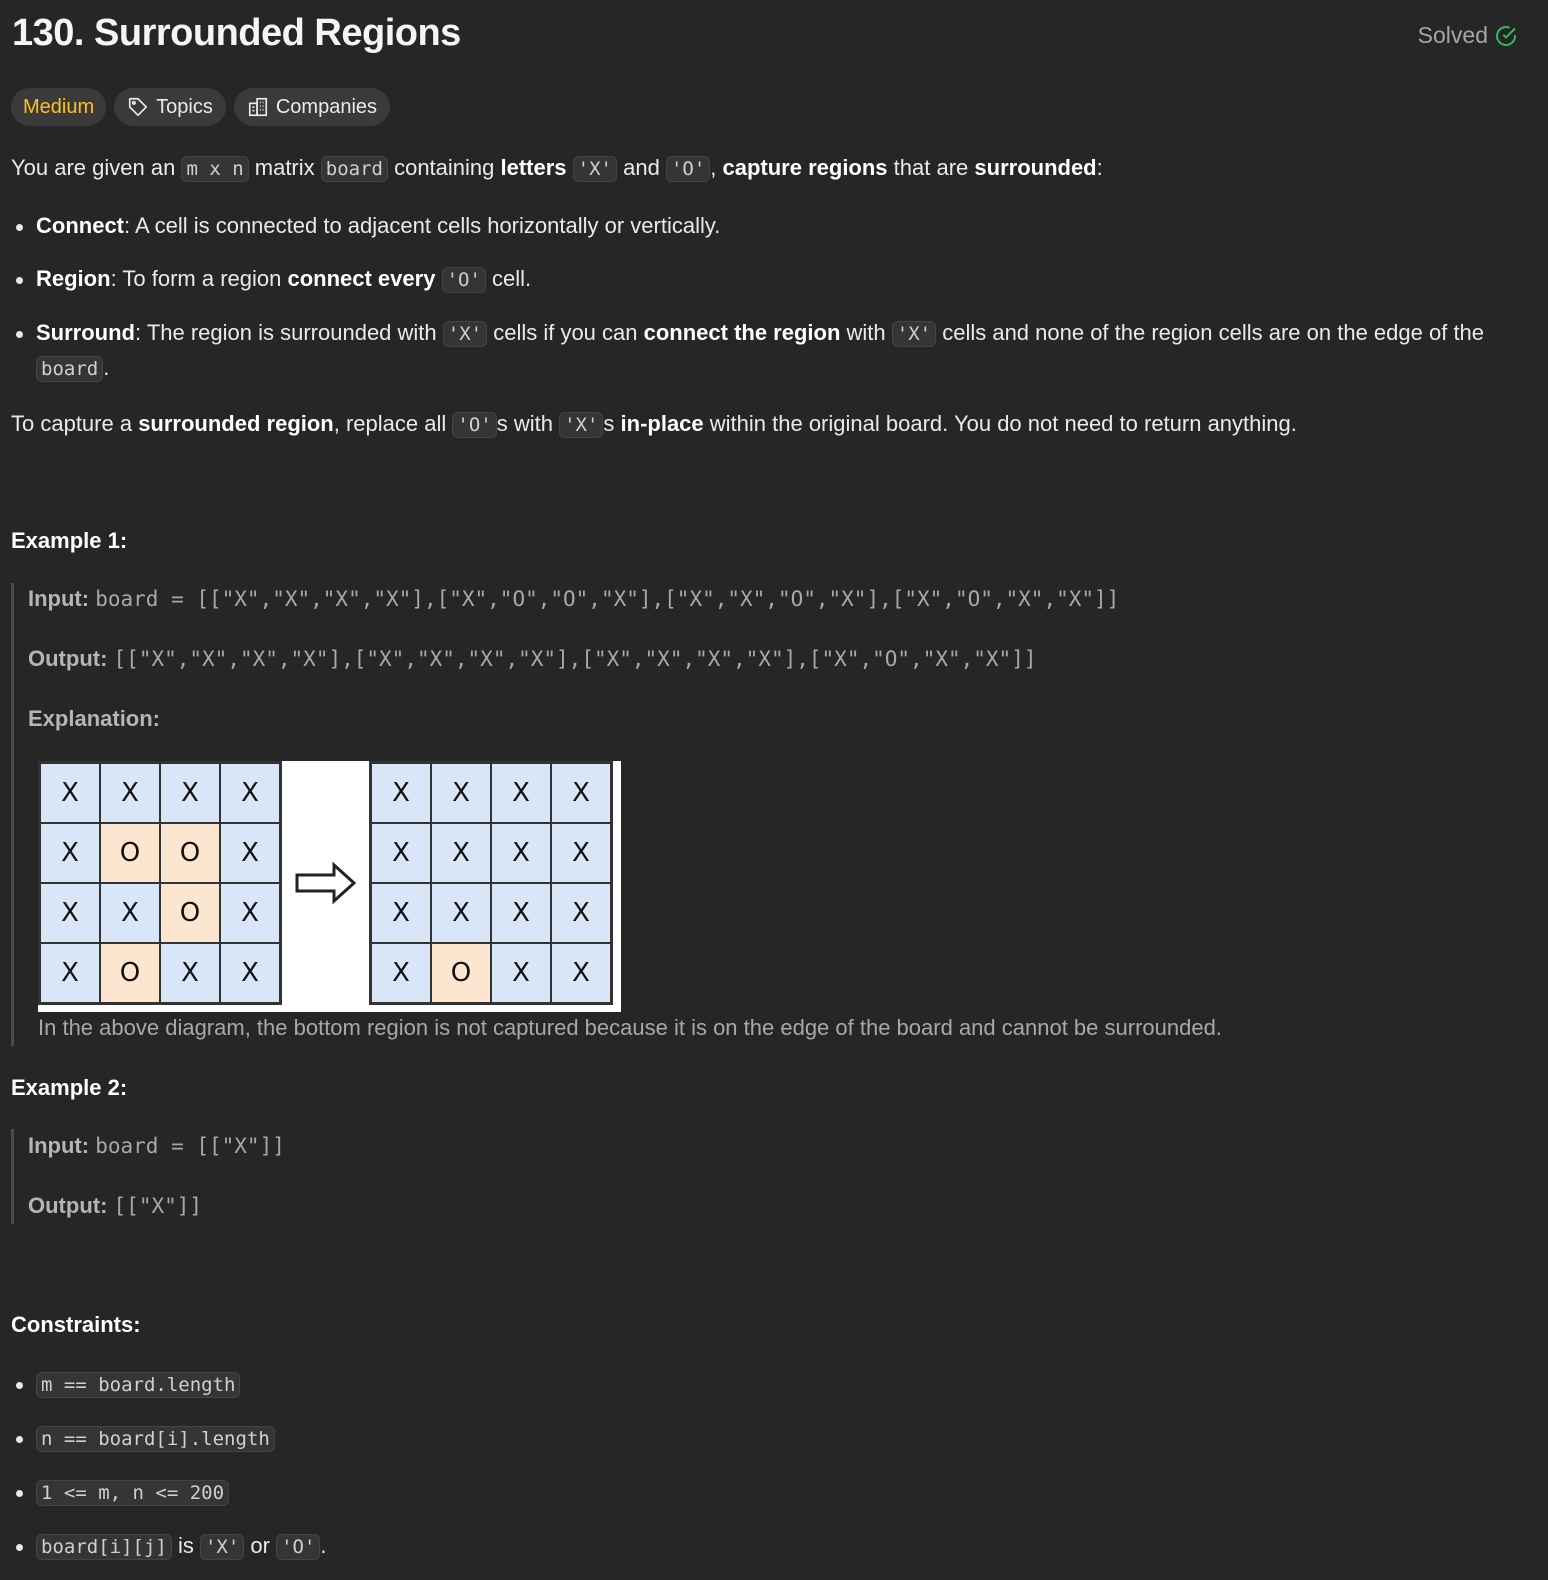  What do you see at coordinates (76, 1324) in the screenshot?
I see `constraints-heading: Constraints:` at bounding box center [76, 1324].